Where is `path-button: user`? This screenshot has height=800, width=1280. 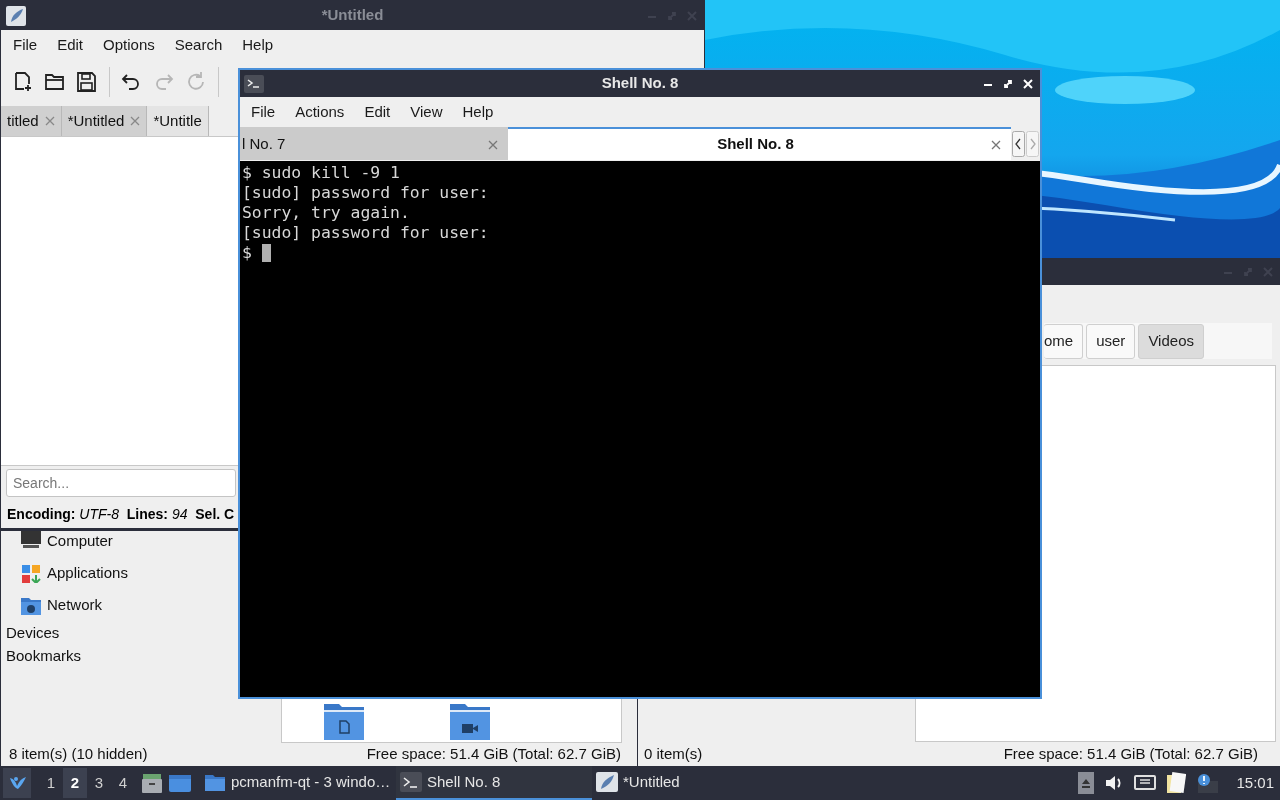
path-button: user is located at coordinates (1111, 341).